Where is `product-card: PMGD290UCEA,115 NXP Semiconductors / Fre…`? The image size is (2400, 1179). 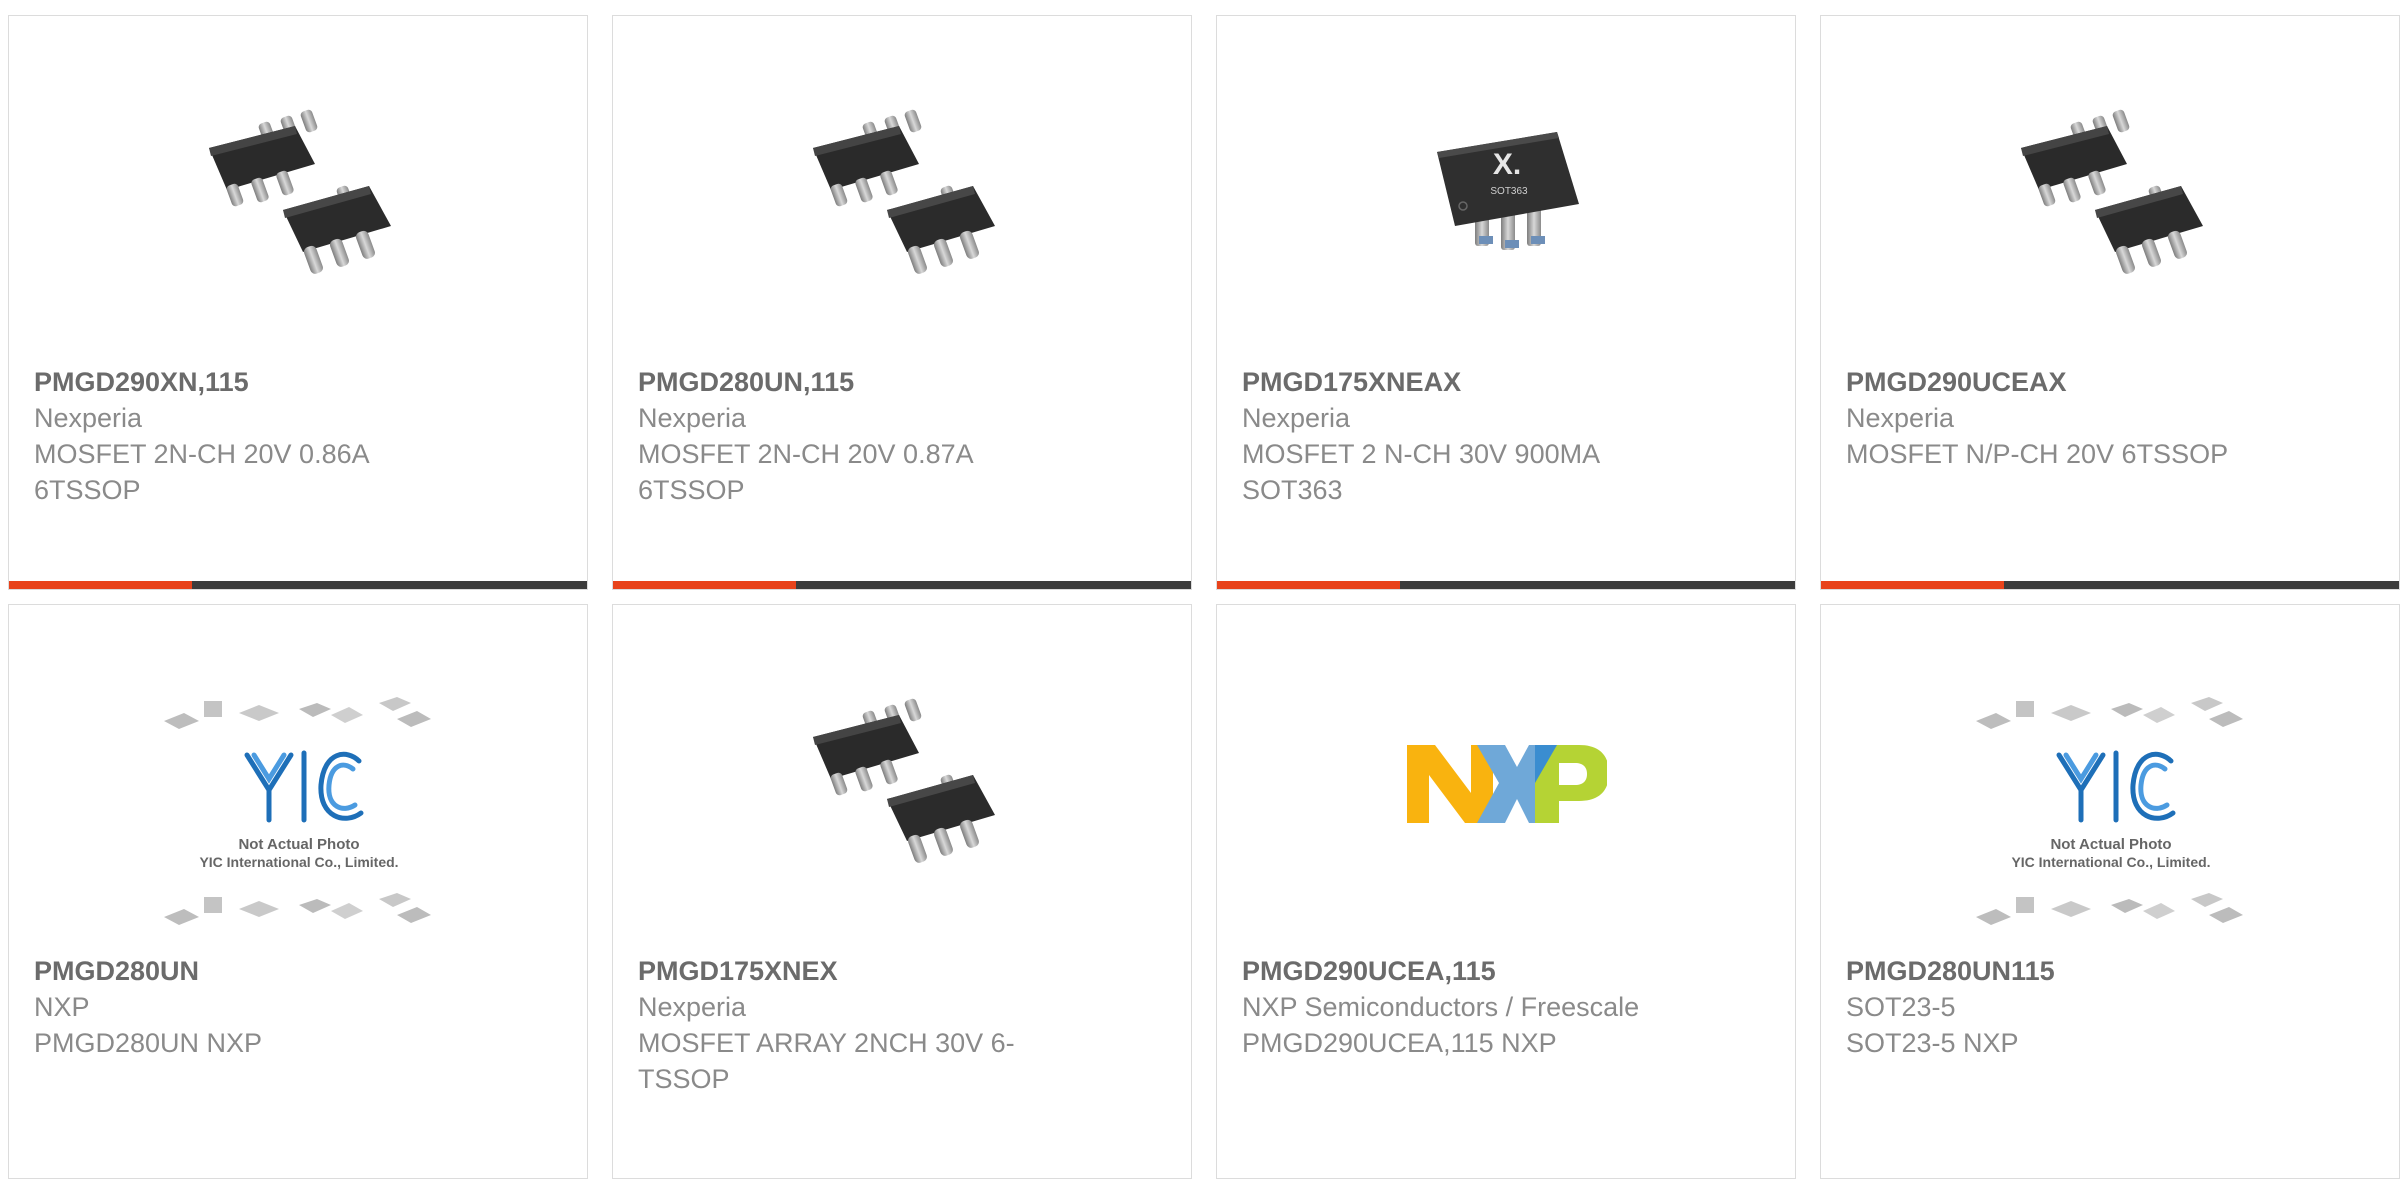 product-card: PMGD290UCEA,115 NXP Semiconductors / Fre… is located at coordinates (1506, 891).